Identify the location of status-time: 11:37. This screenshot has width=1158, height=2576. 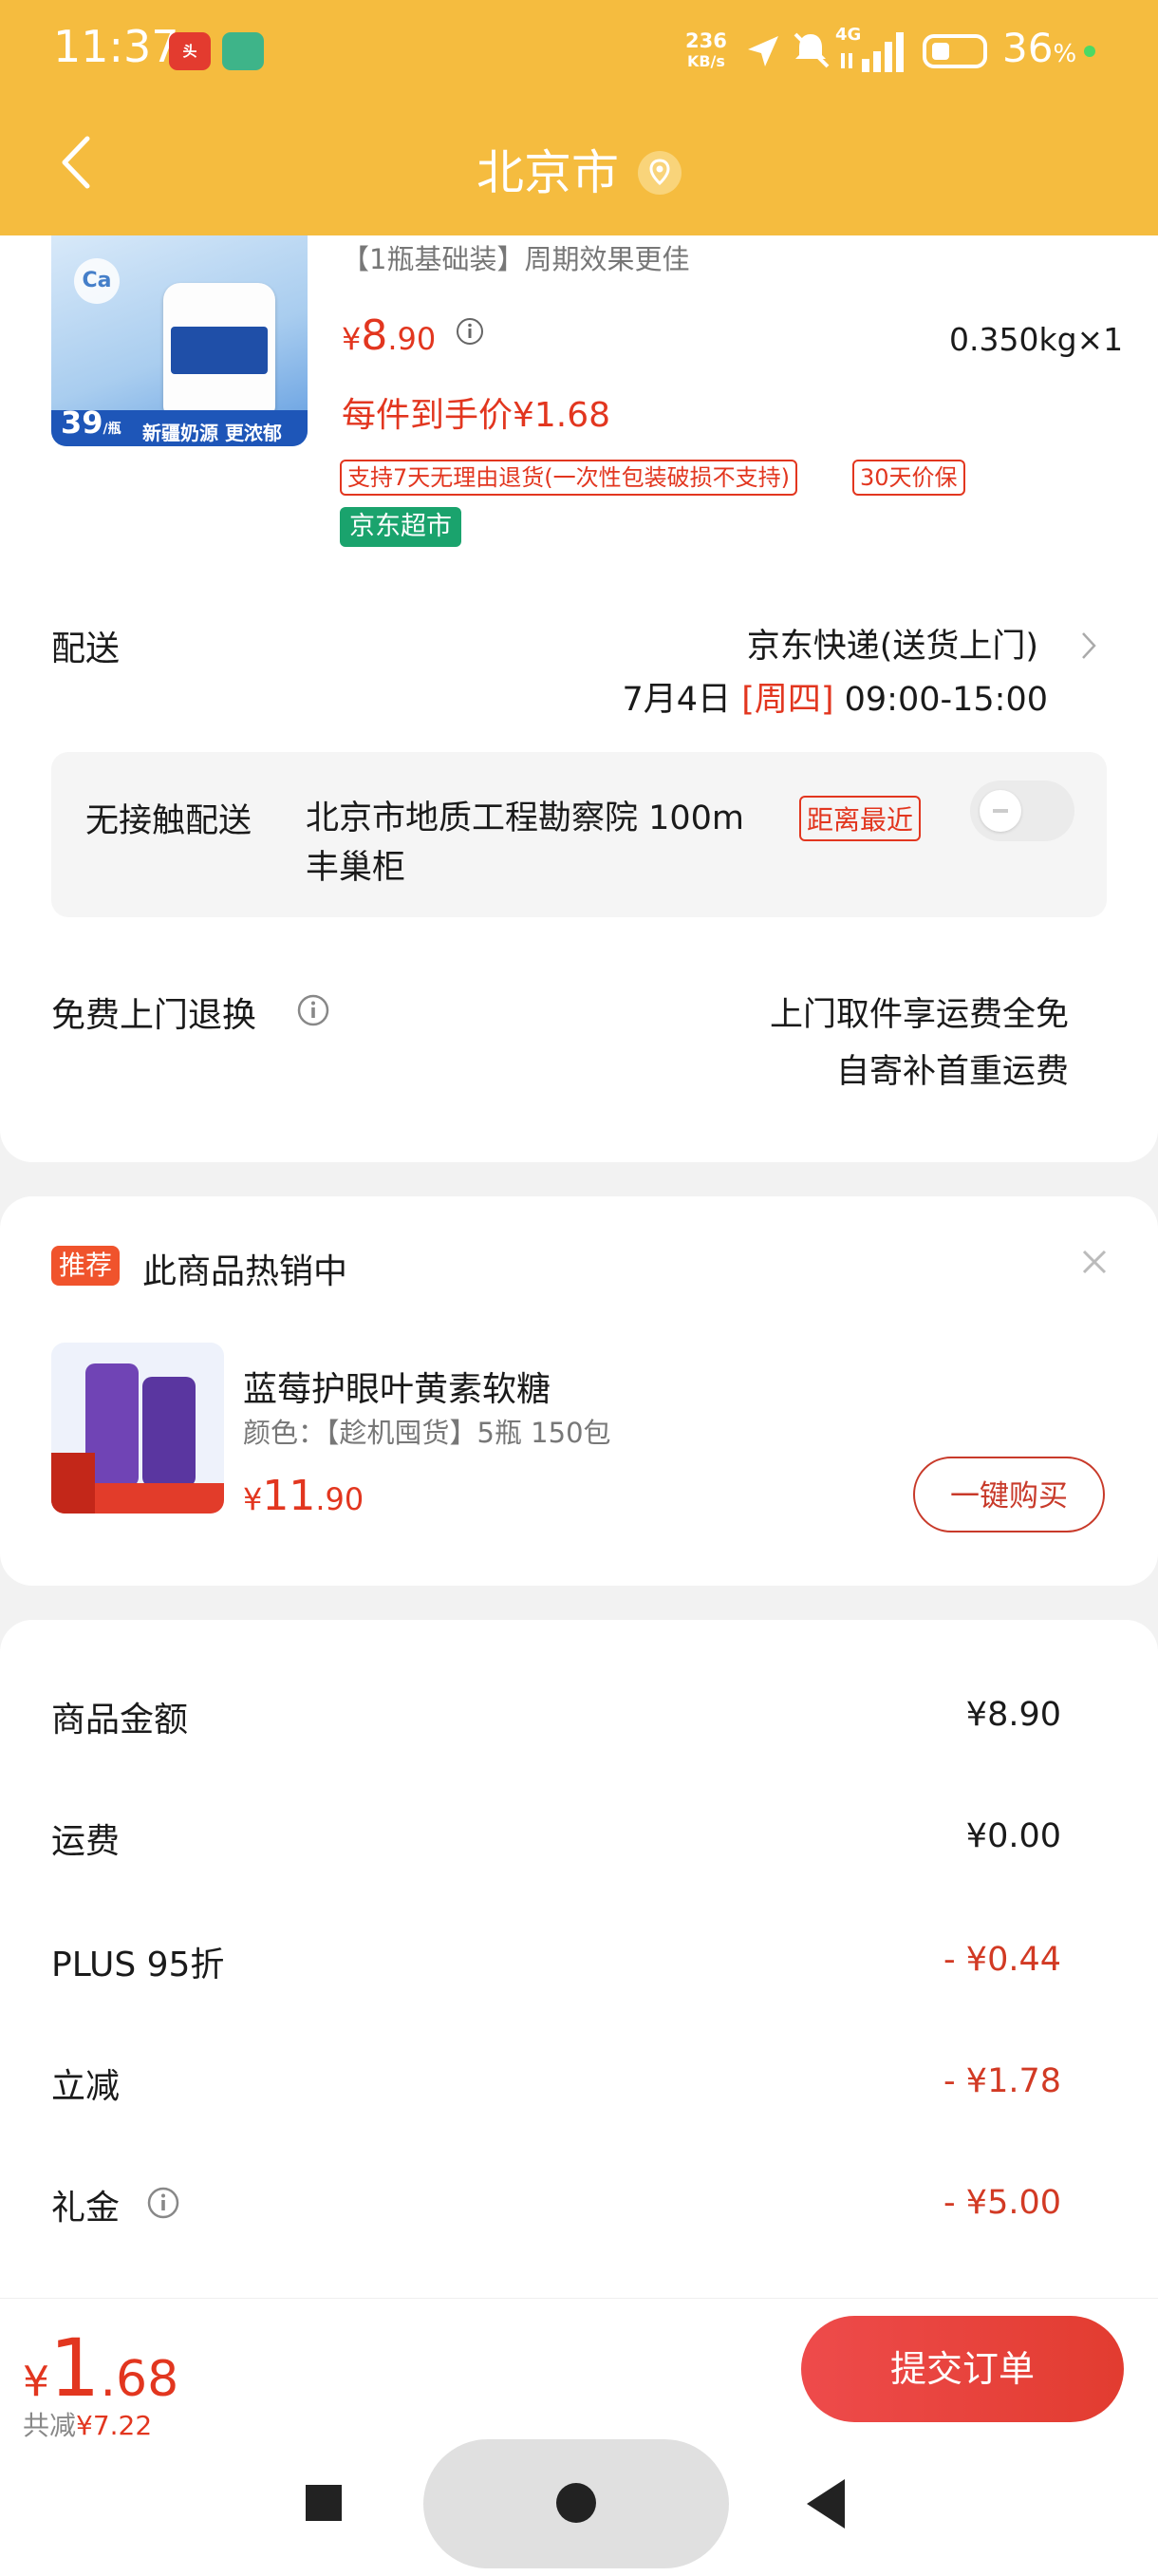
(116, 46).